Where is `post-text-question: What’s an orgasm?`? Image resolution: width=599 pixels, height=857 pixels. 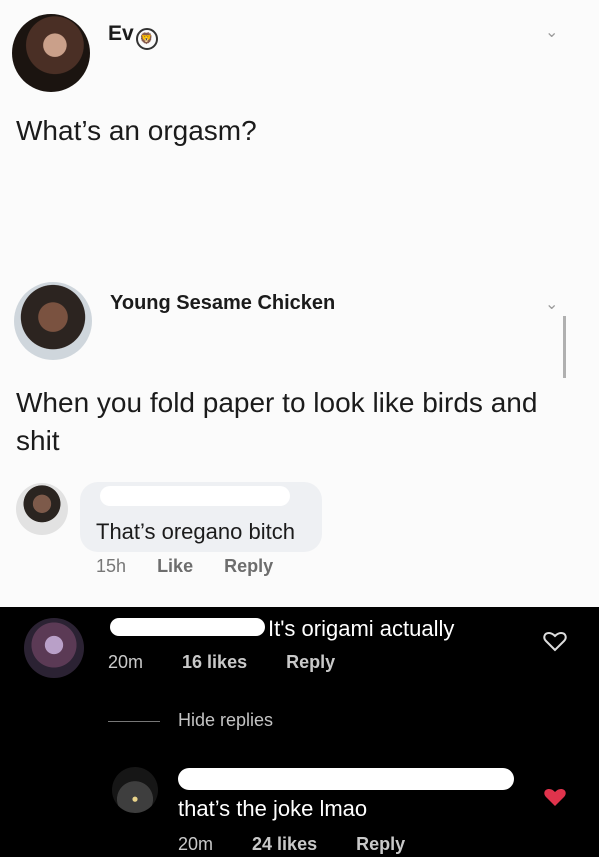 post-text-question: What’s an orgasm? is located at coordinates (136, 130).